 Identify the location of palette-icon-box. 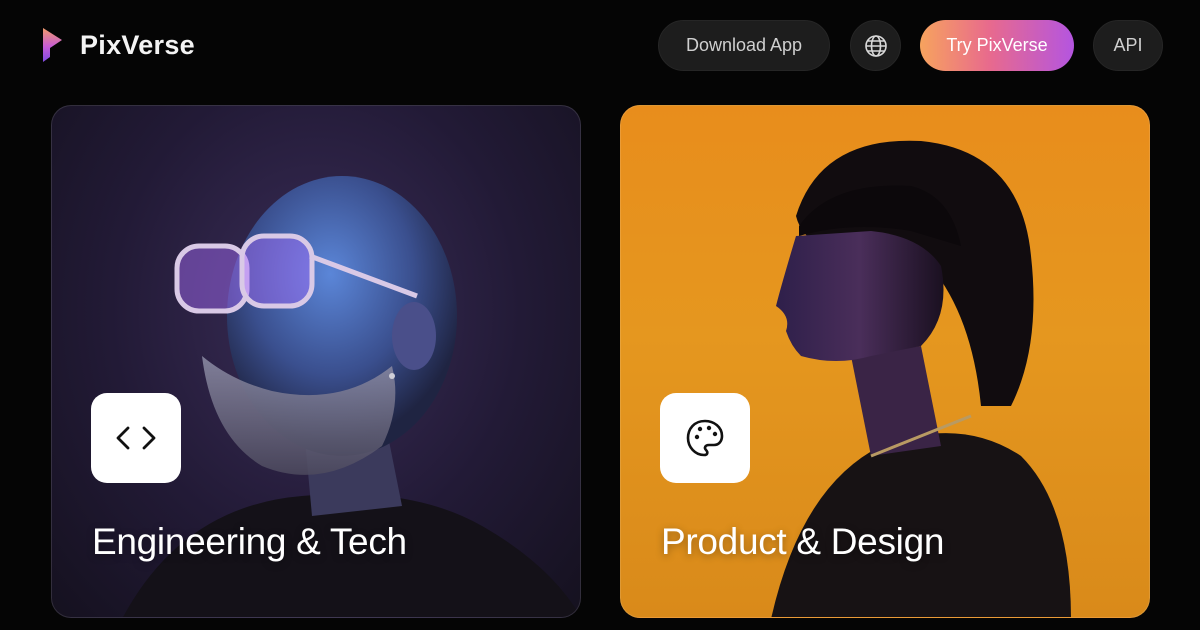
(705, 438).